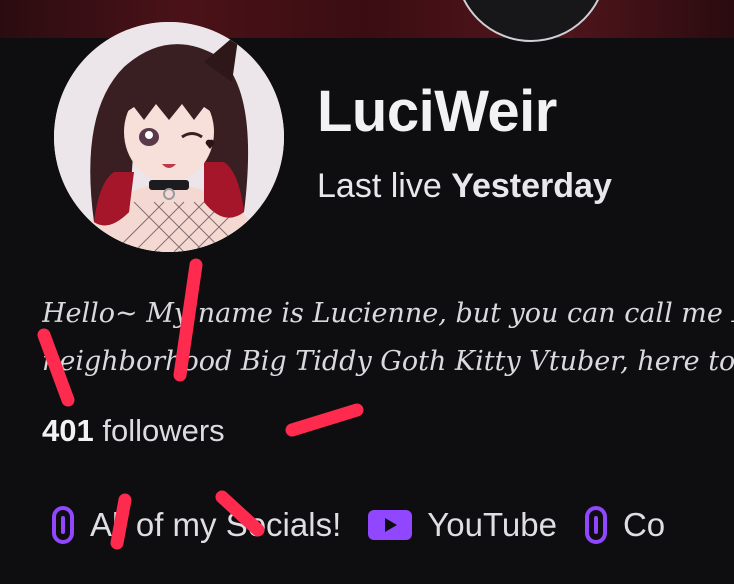 This screenshot has width=734, height=584. What do you see at coordinates (492, 524) in the screenshot?
I see `social-link-label: YouTube` at bounding box center [492, 524].